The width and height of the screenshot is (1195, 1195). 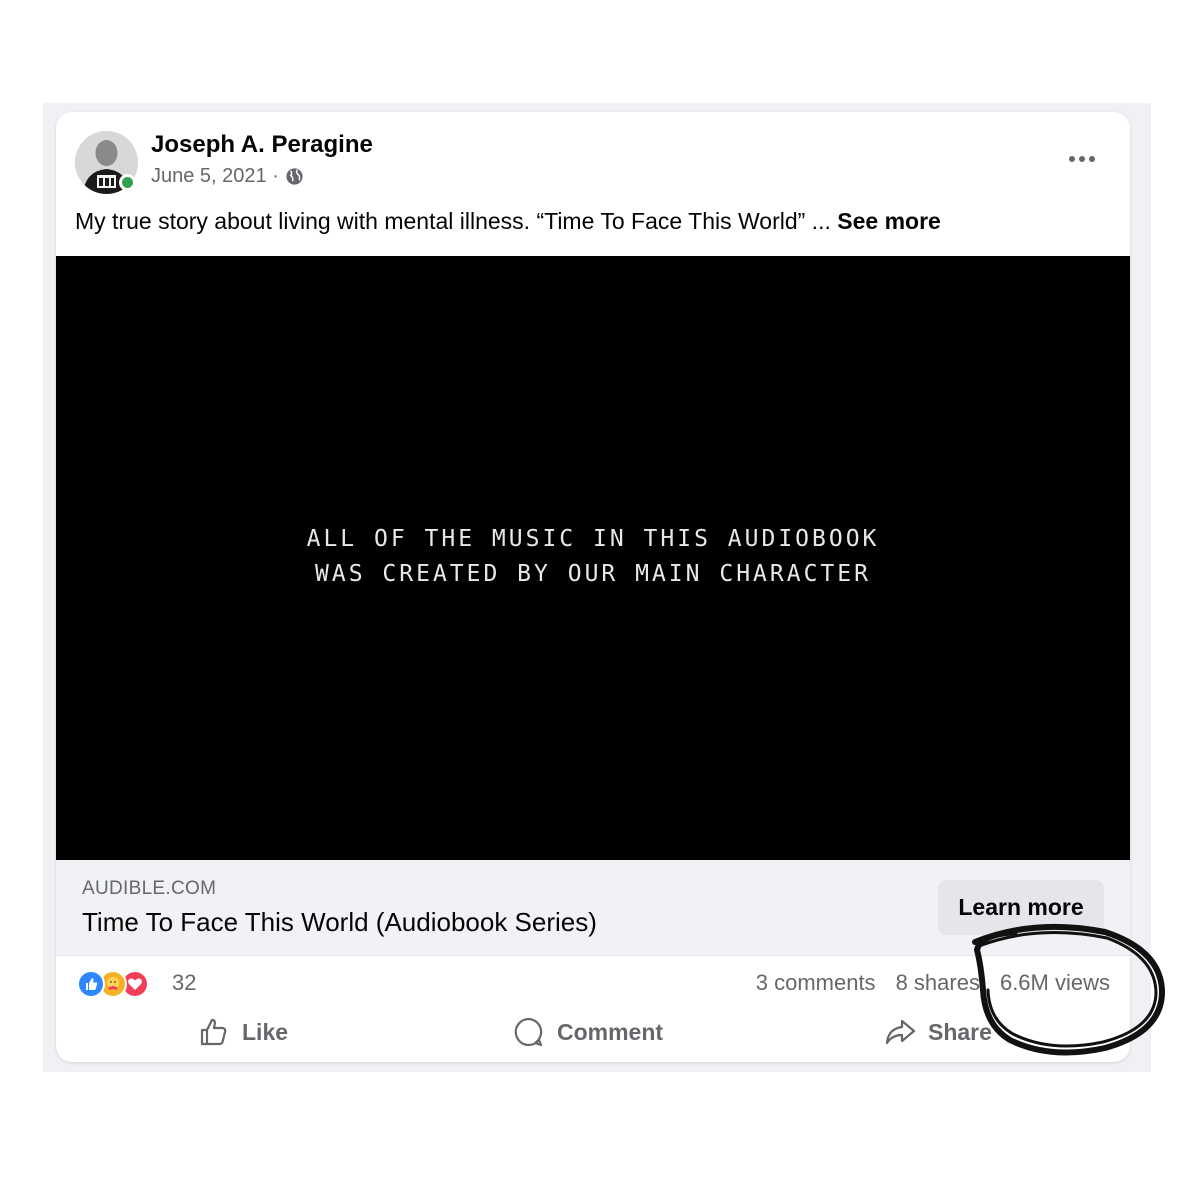 I want to click on action-bar: Like Comment Share, so click(x=593, y=1036).